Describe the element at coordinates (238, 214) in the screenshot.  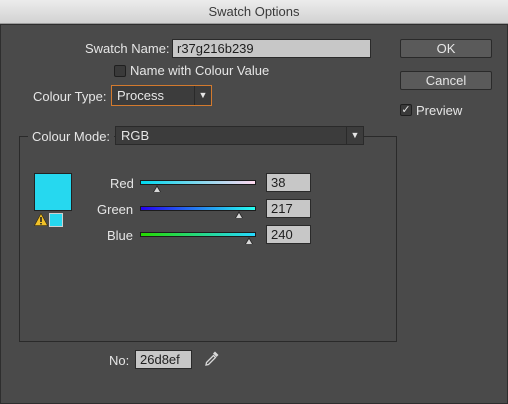
I see `green-slider-thumb` at that location.